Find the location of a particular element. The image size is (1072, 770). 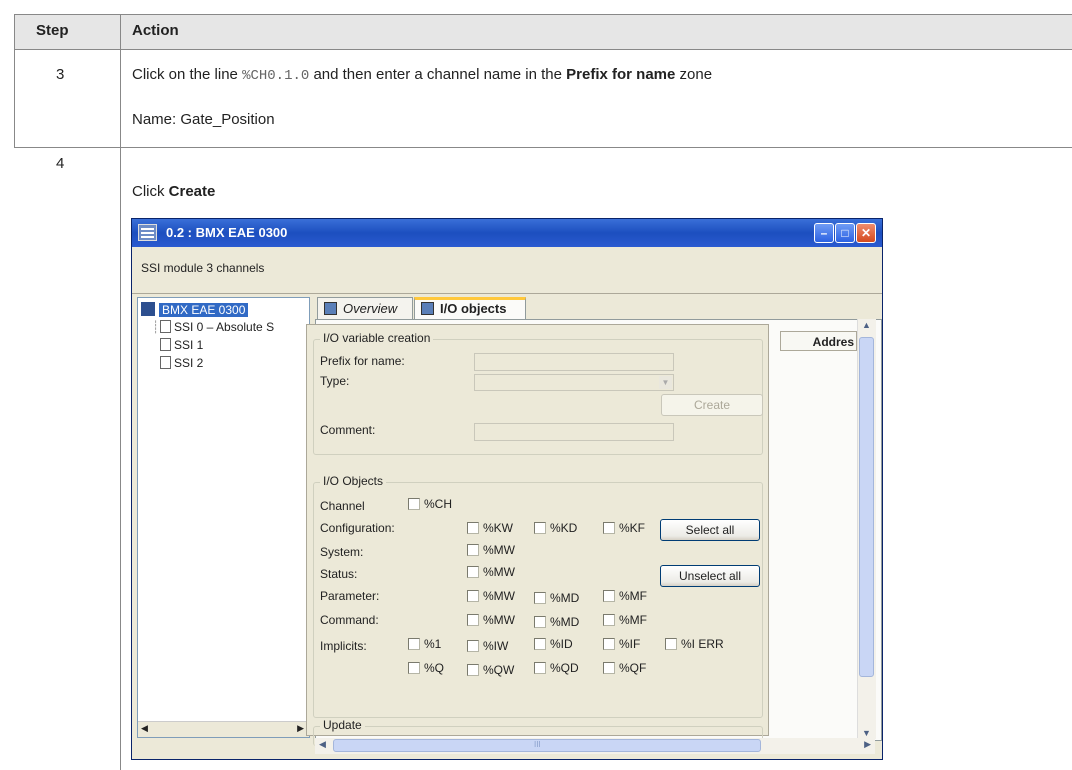

checkbox-param-mf: %MF is located at coordinates (625, 596).